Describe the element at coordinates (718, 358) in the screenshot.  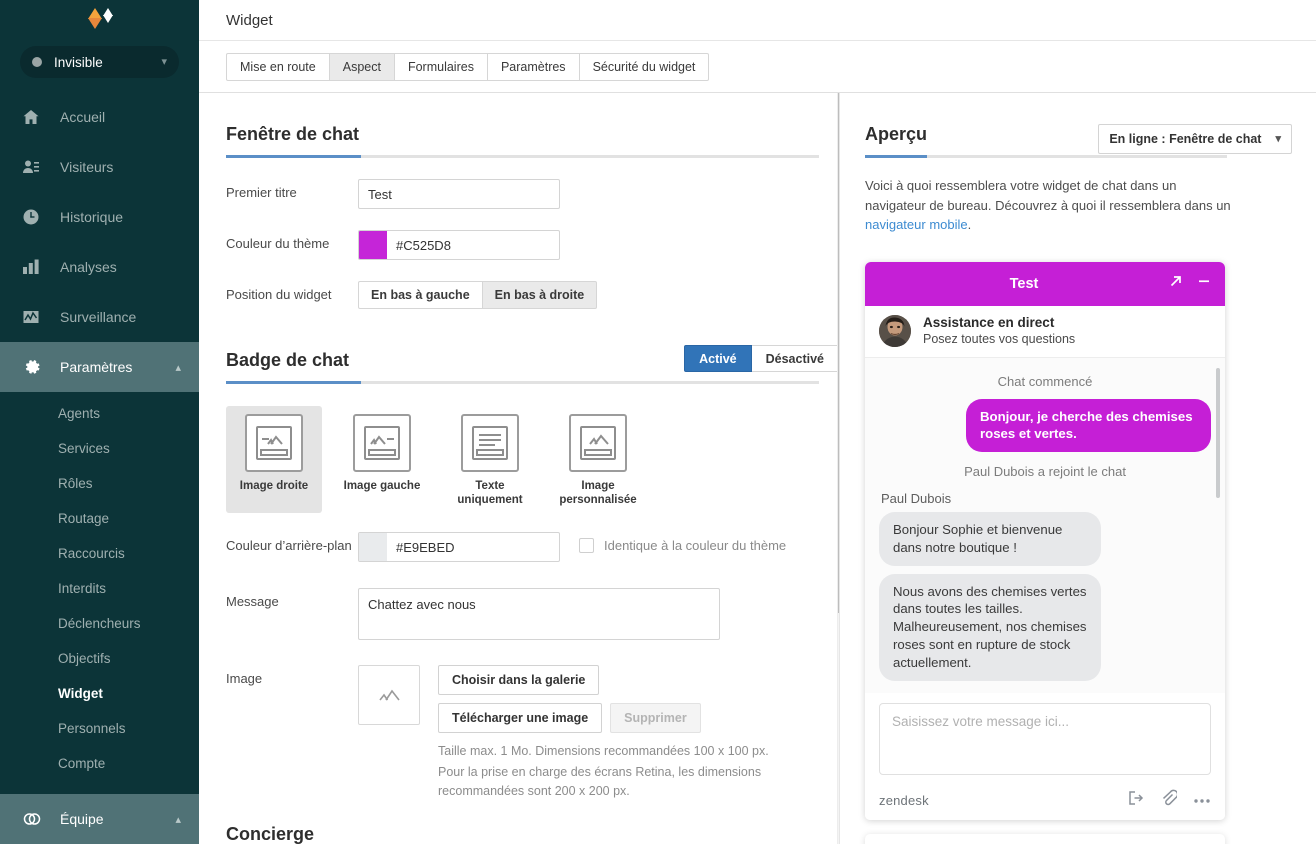
I see `badge-enable-button: Activé` at that location.